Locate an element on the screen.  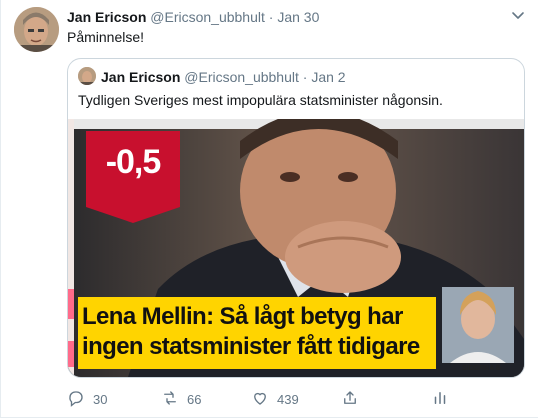
share-button is located at coordinates (350, 399).